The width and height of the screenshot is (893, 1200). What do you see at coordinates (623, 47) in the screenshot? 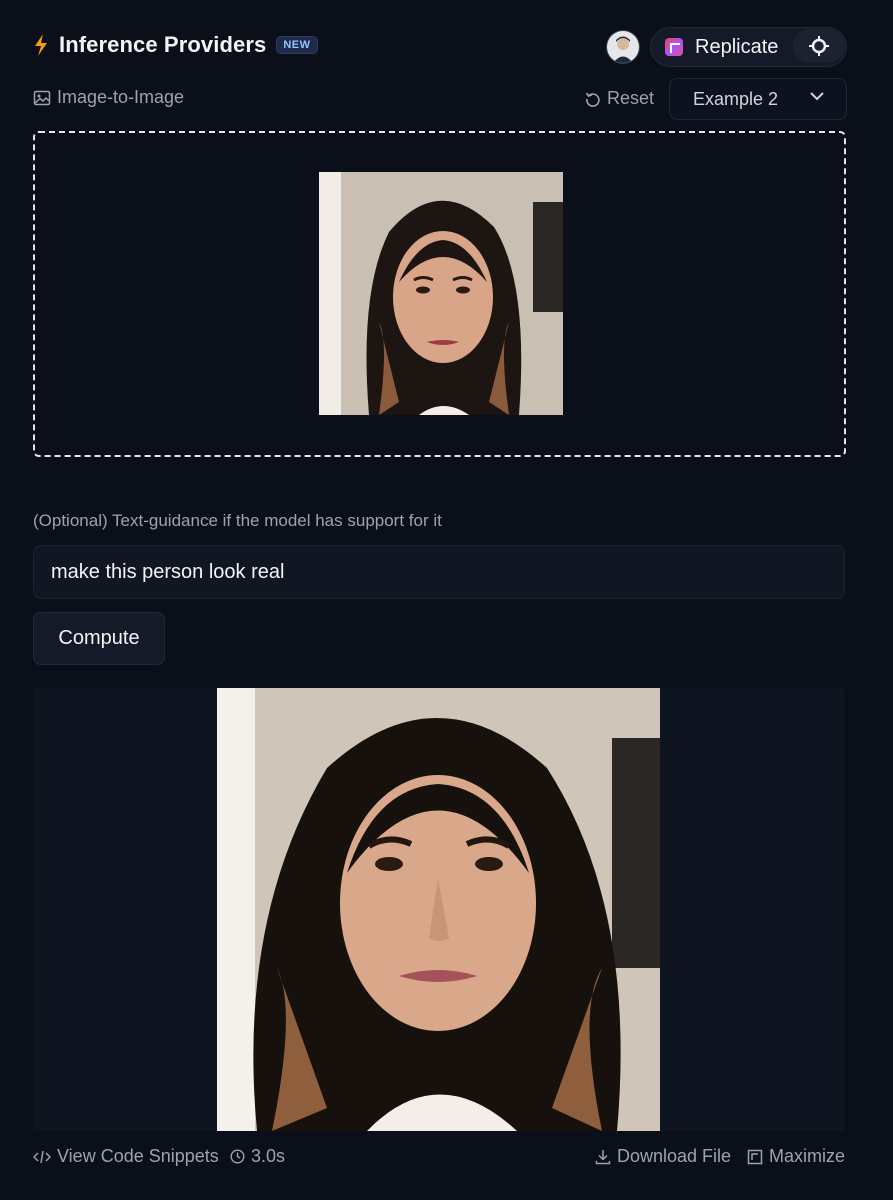
I see `user-avatar` at bounding box center [623, 47].